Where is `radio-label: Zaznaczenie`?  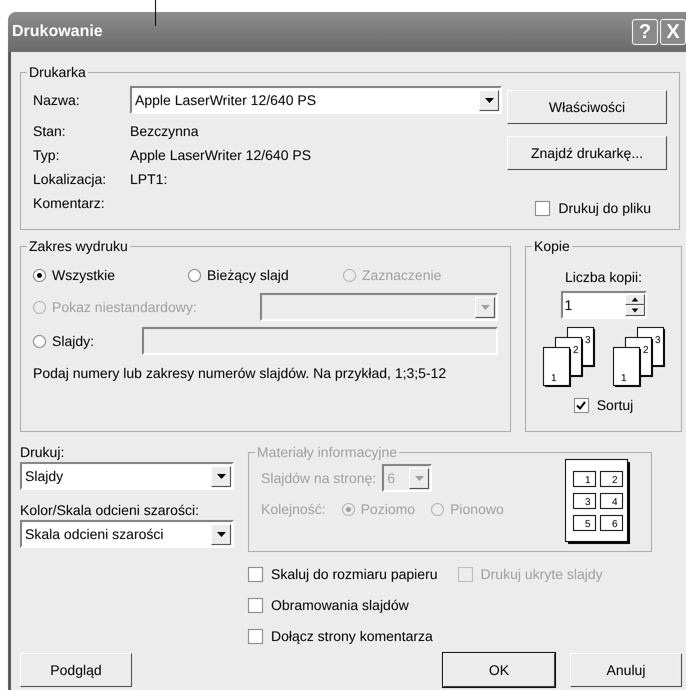 radio-label: Zaznaczenie is located at coordinates (402, 275).